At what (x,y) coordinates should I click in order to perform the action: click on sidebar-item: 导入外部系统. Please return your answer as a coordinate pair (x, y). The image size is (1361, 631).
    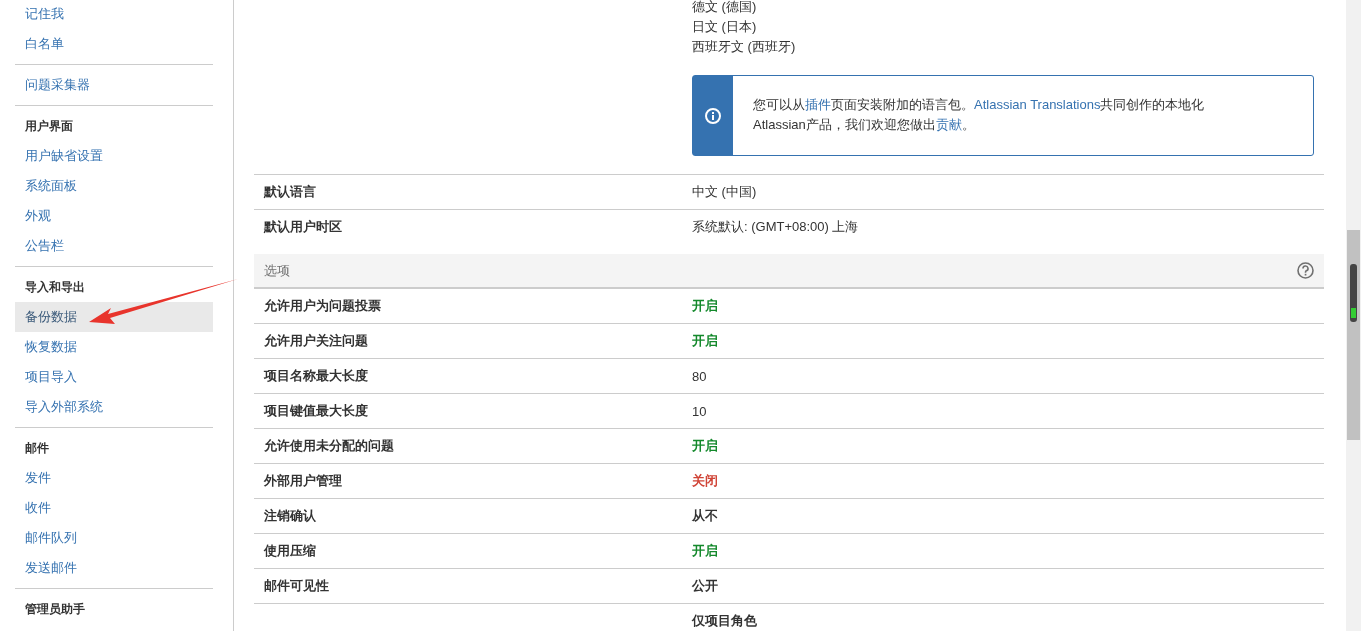
    Looking at the image, I should click on (114, 407).